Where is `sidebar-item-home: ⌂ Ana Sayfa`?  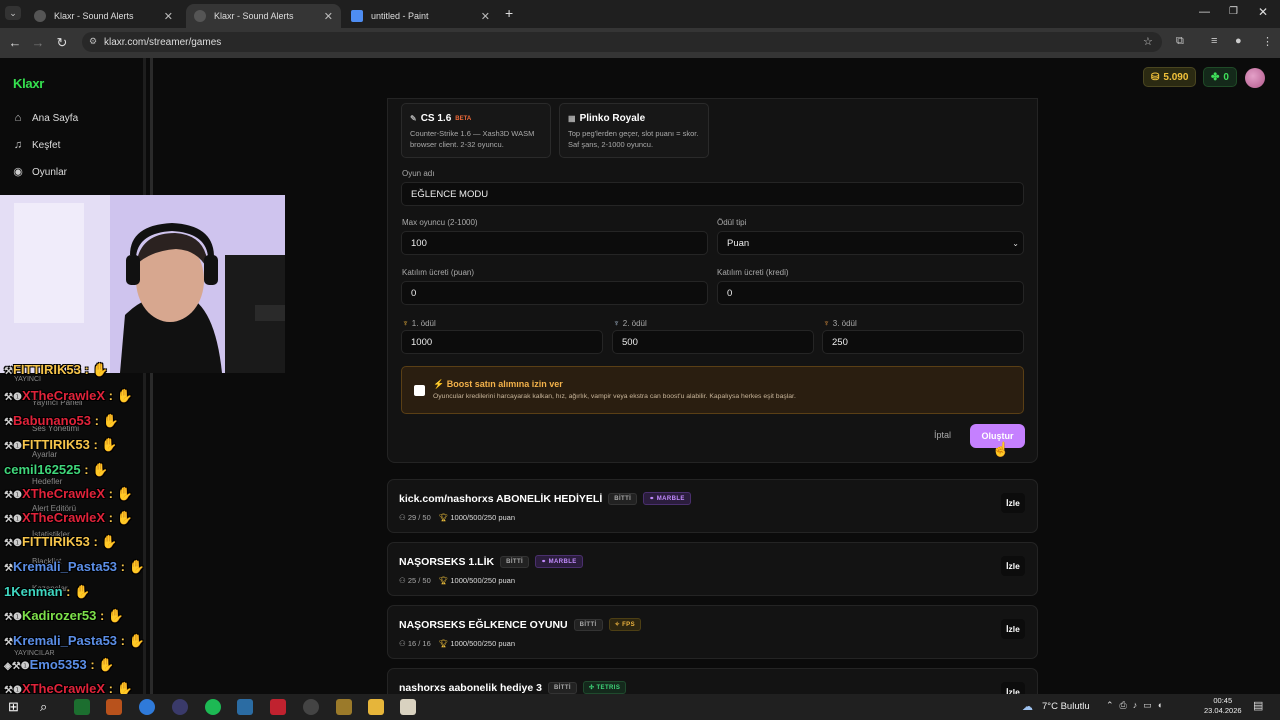 sidebar-item-home: ⌂ Ana Sayfa is located at coordinates (45, 118).